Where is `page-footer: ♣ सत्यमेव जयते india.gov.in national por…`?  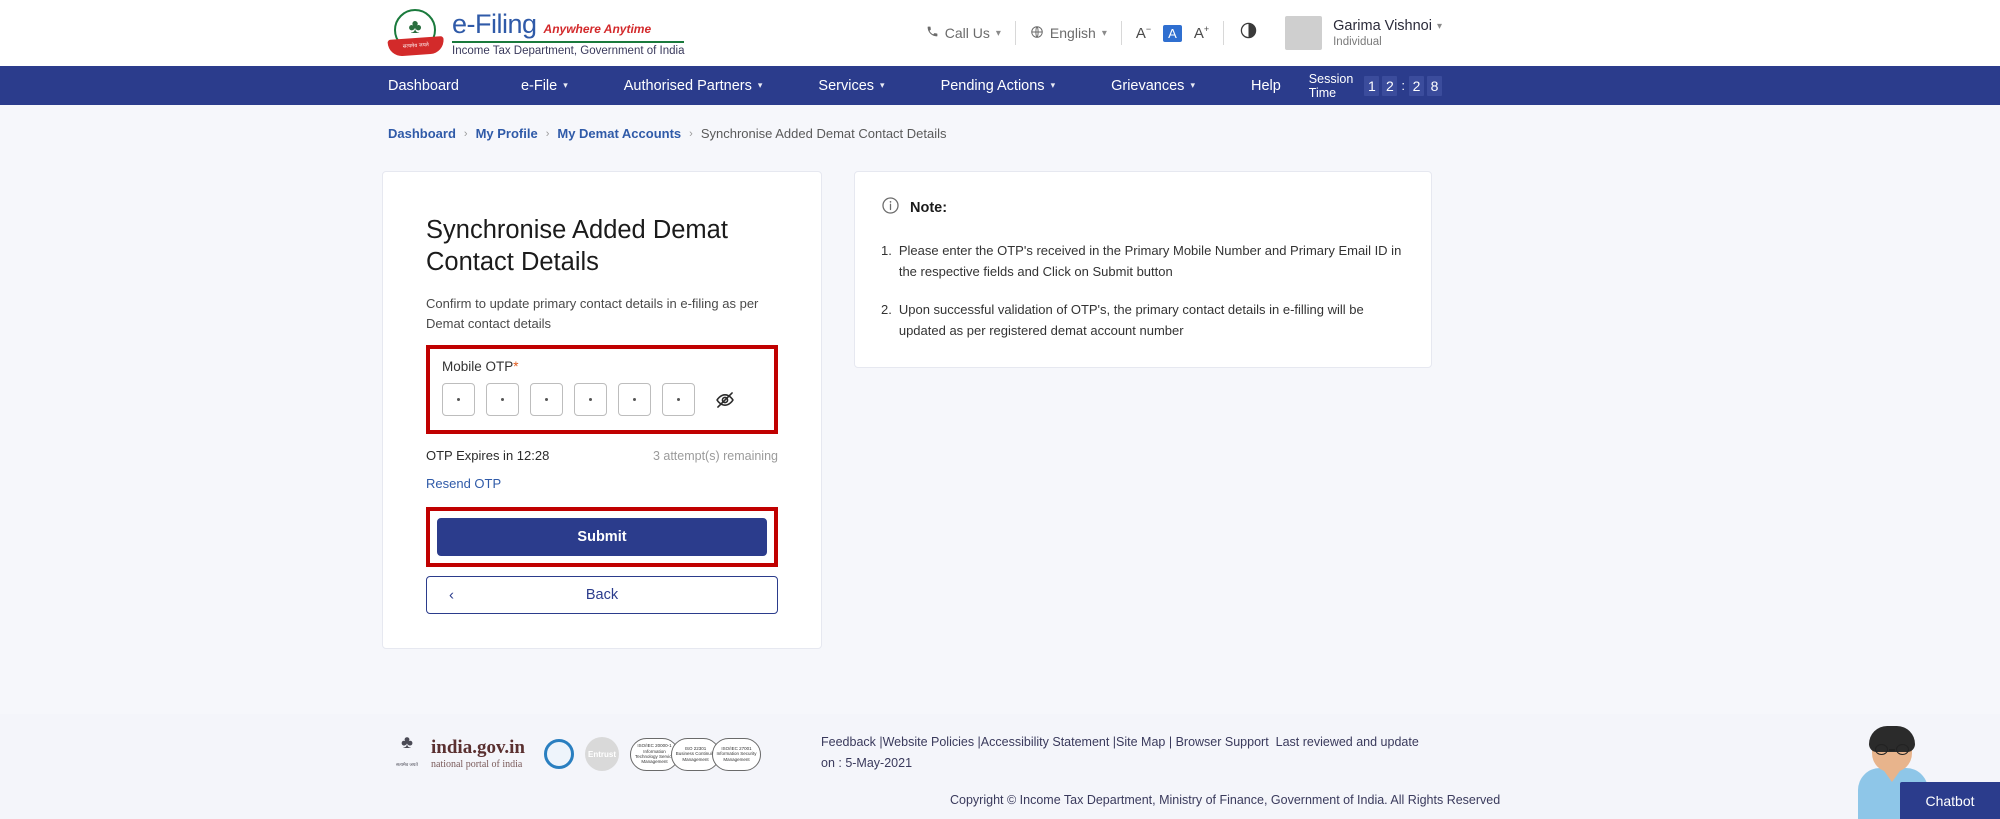
page-footer: ♣ सत्यमेव जयते india.gov.in national por… is located at coordinates (1000, 766).